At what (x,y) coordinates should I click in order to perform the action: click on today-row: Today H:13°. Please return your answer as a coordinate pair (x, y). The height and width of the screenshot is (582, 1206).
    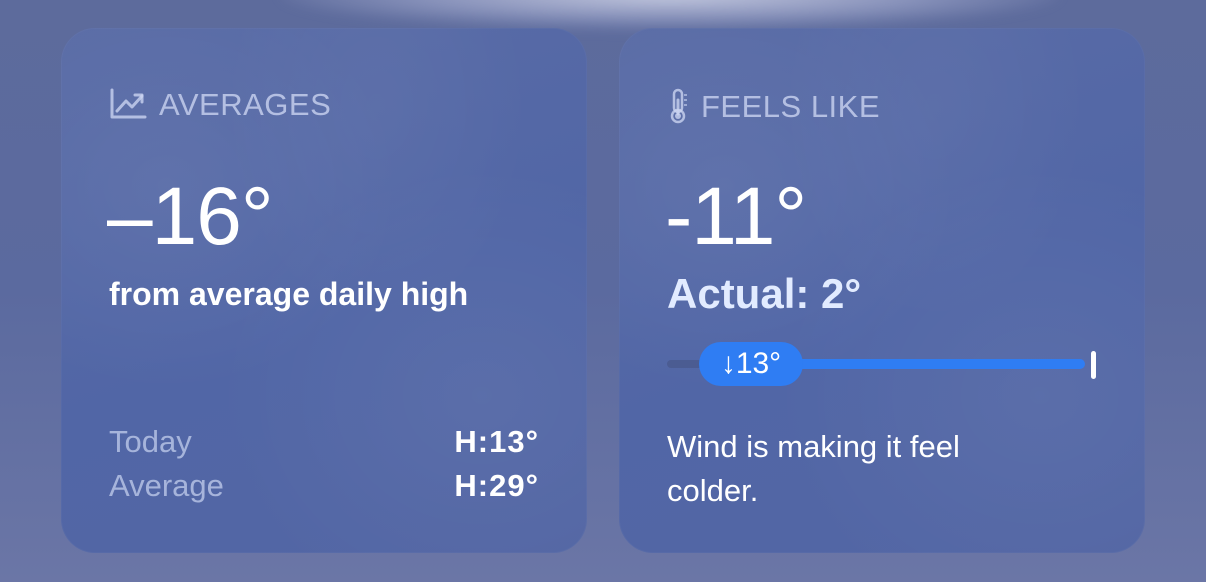
    Looking at the image, I should click on (324, 441).